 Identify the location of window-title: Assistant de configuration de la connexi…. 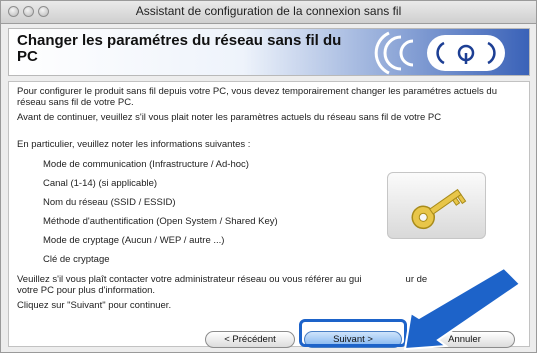
(268, 11).